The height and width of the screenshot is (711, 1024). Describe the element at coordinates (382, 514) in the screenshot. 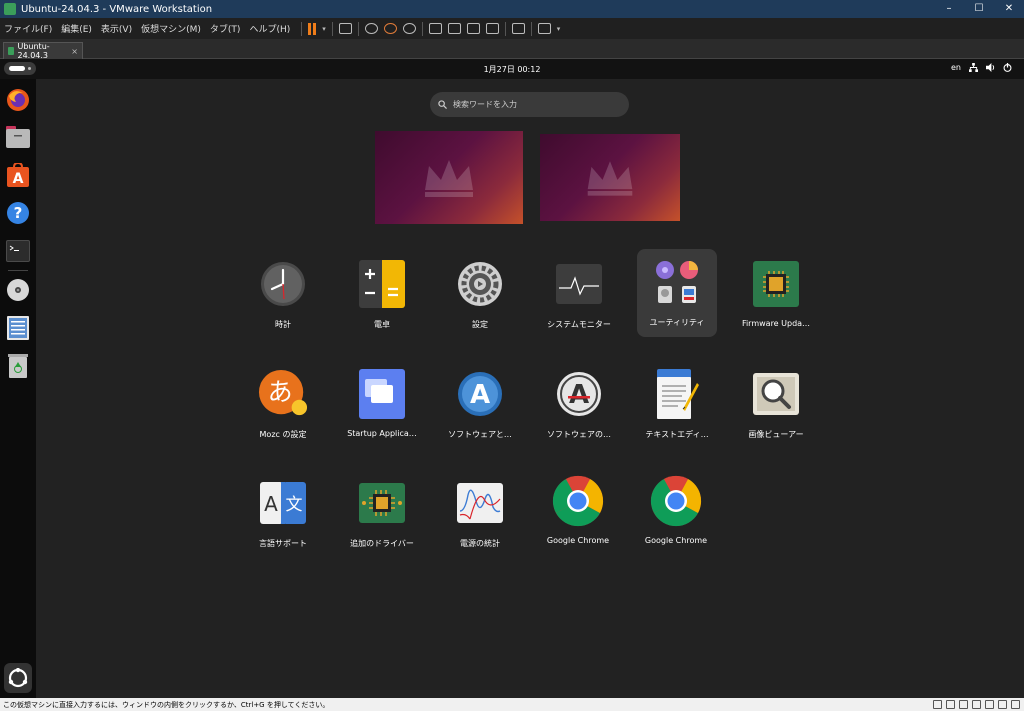

I see `app-additional-drivers: 追加のドライバー` at that location.